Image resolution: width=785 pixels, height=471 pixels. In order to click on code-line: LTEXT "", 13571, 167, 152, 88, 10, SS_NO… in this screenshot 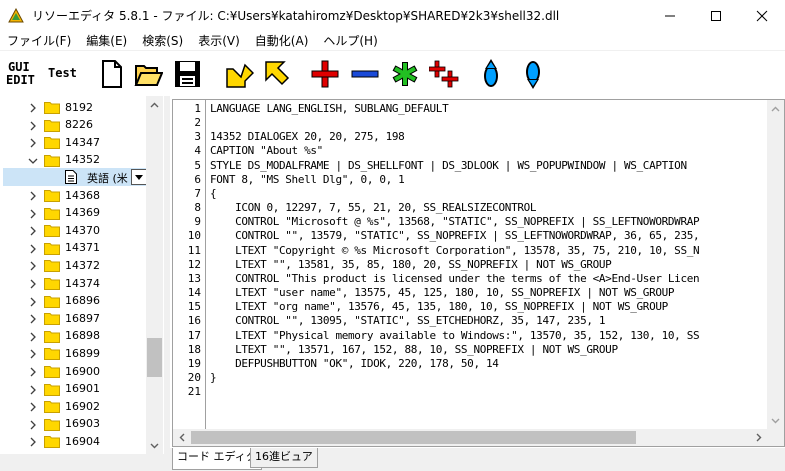, I will do `click(414, 350)`.